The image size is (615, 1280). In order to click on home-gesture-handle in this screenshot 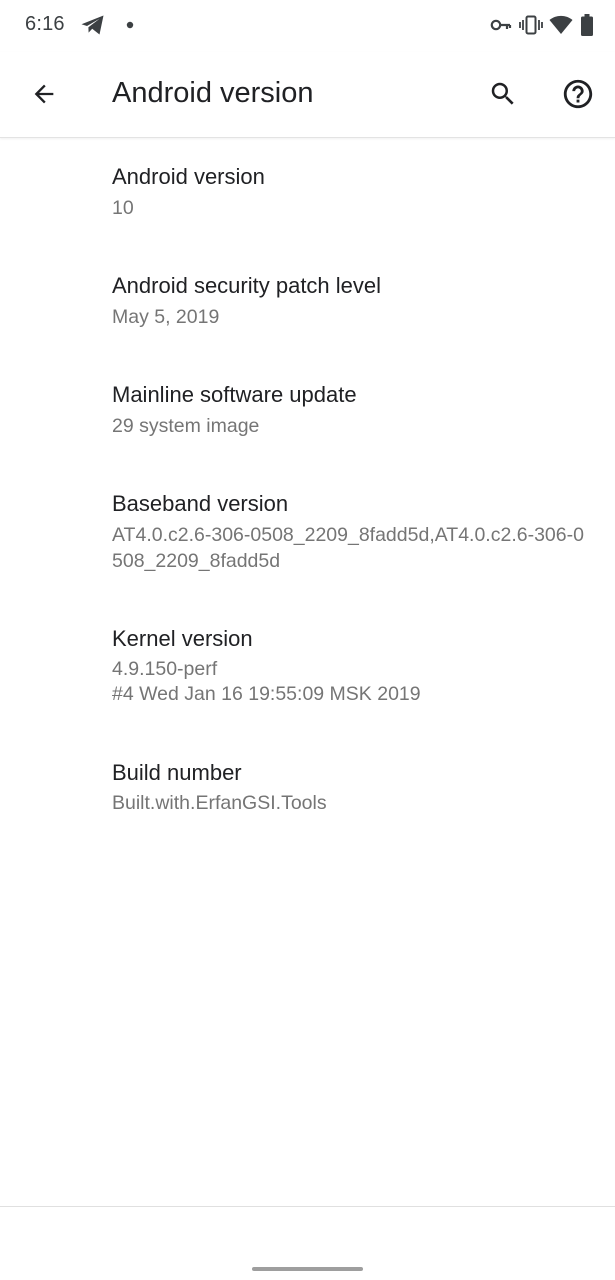, I will do `click(307, 1269)`.